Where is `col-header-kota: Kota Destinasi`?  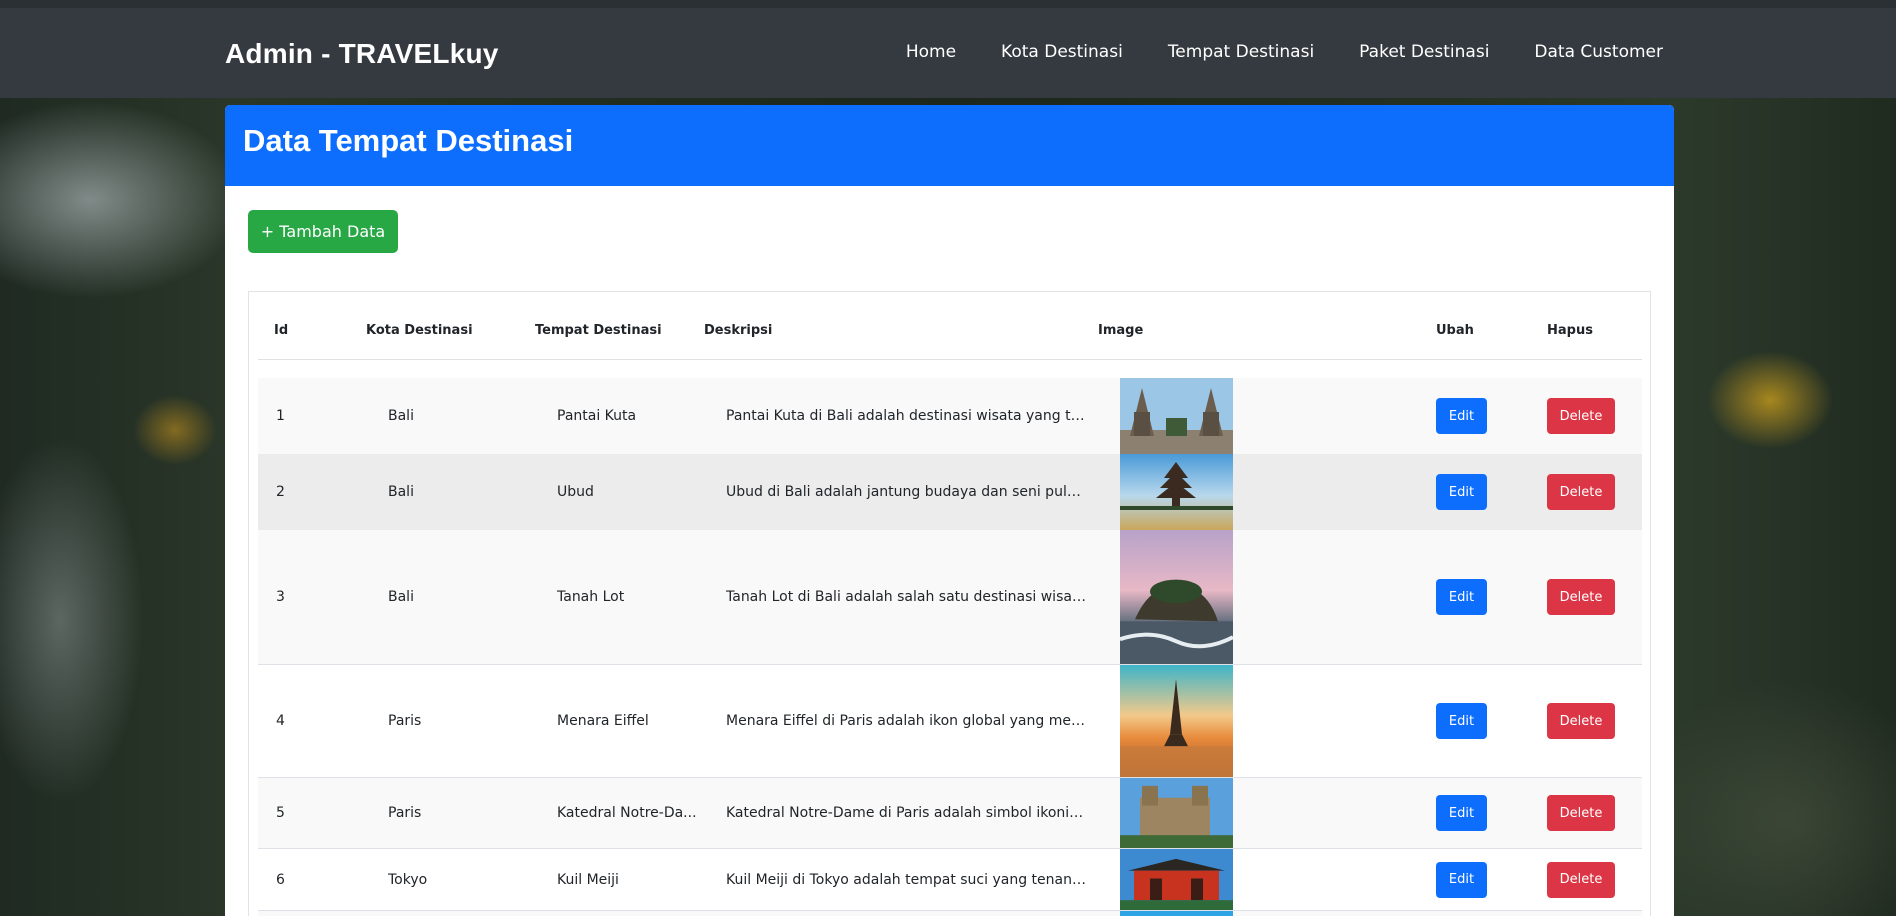
col-header-kota: Kota Destinasi is located at coordinates (419, 330).